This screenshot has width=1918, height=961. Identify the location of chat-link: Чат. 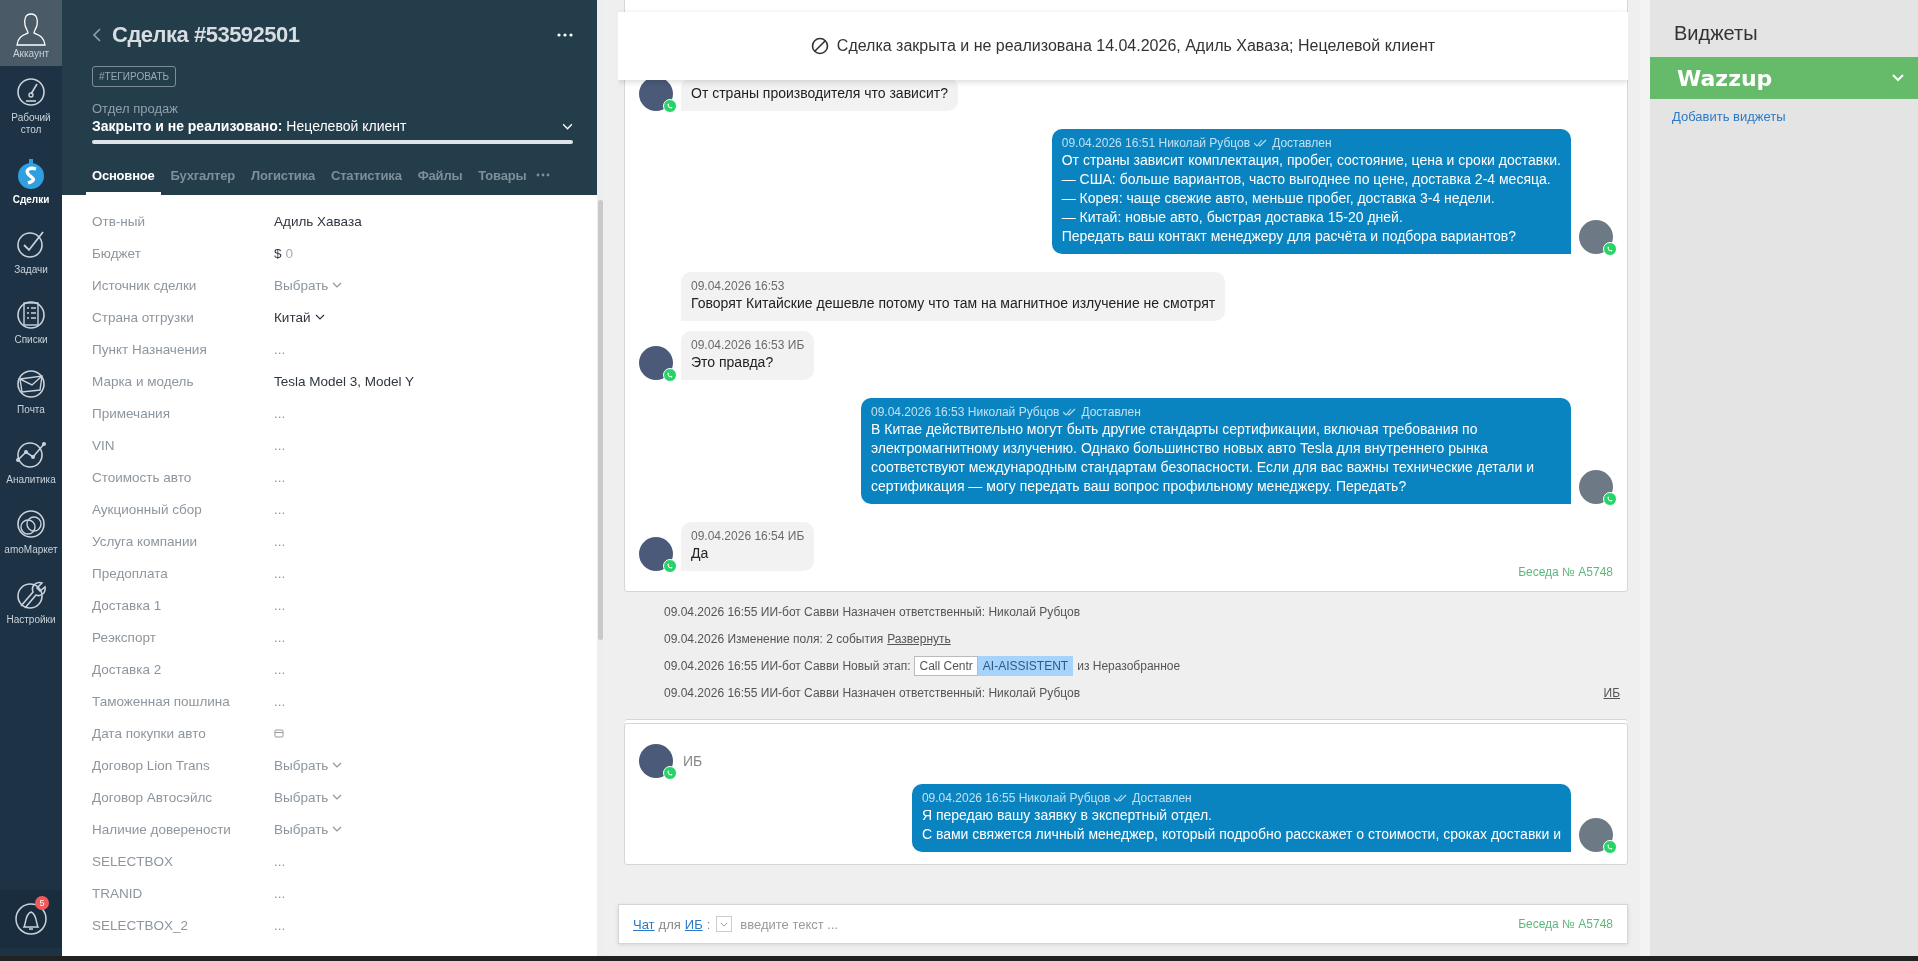
(644, 924).